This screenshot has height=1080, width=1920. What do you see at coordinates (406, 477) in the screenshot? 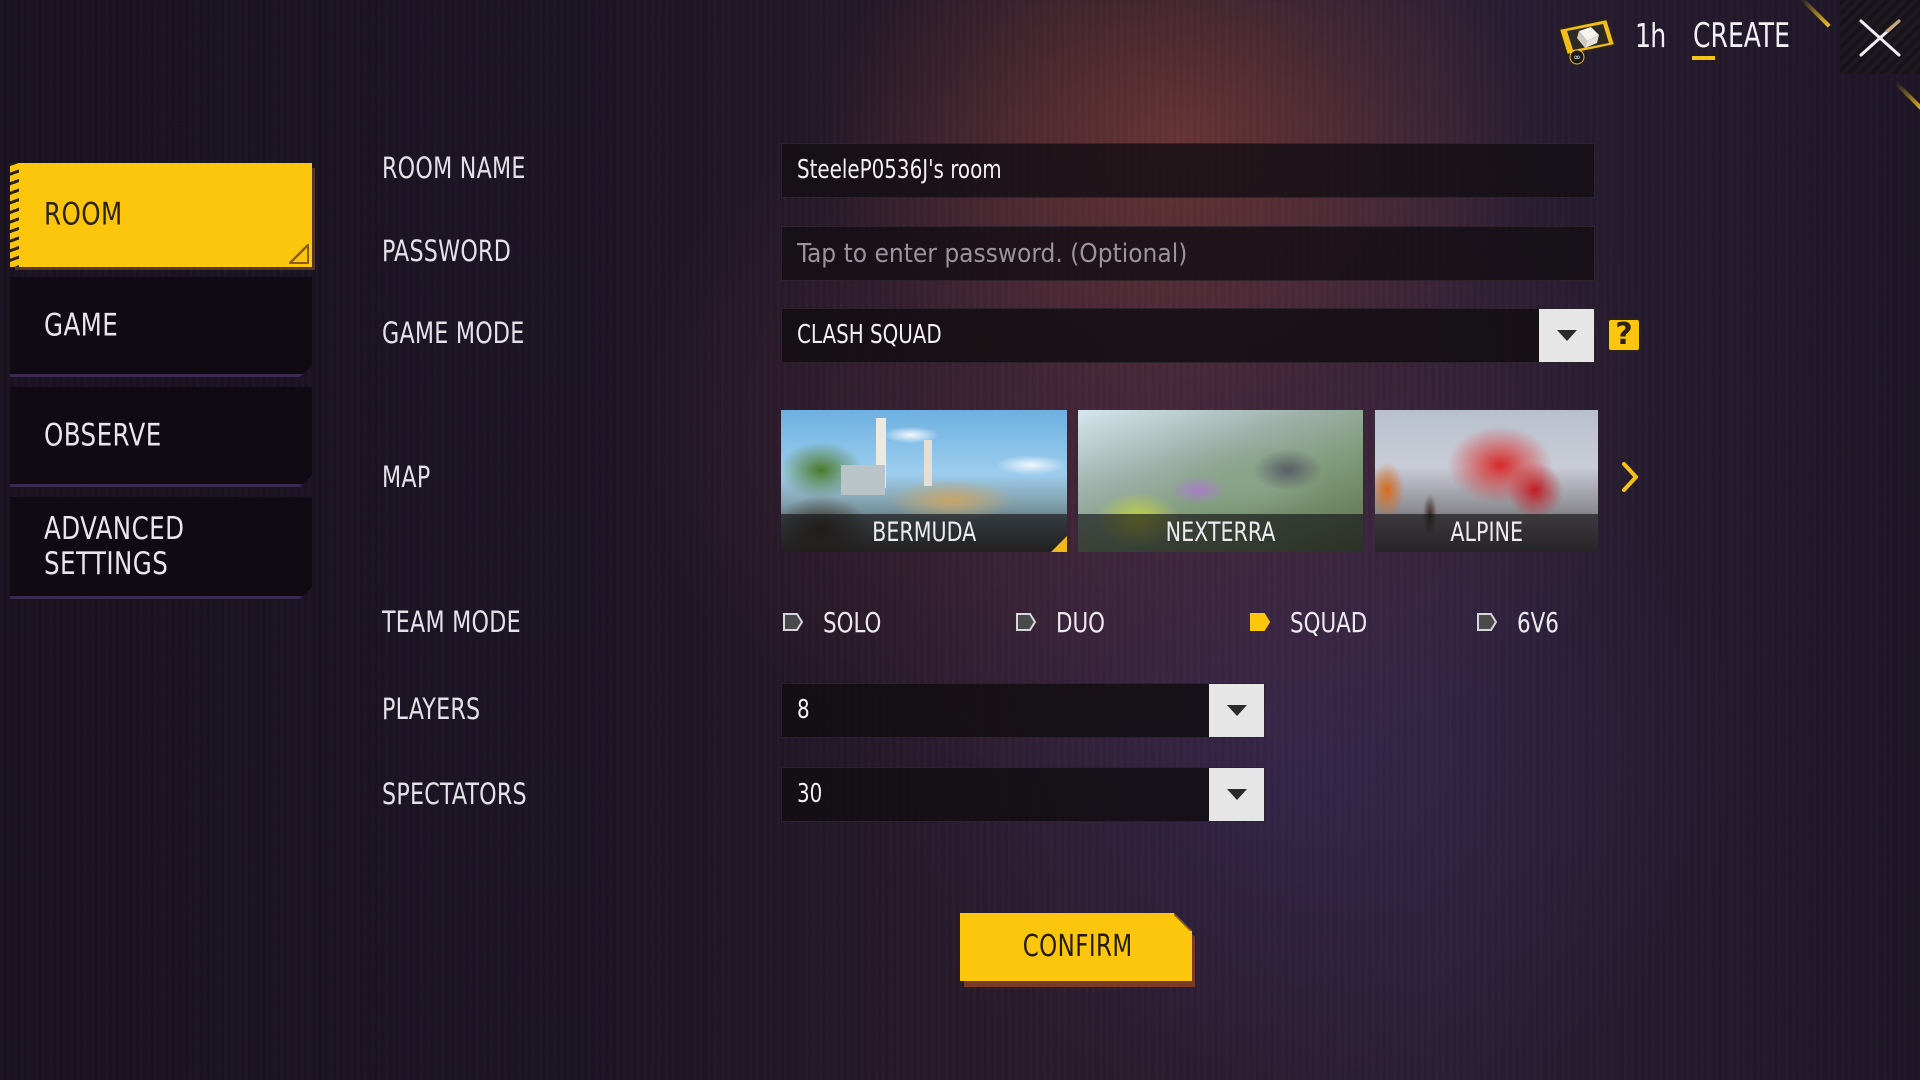
I see `map-label: MAP` at bounding box center [406, 477].